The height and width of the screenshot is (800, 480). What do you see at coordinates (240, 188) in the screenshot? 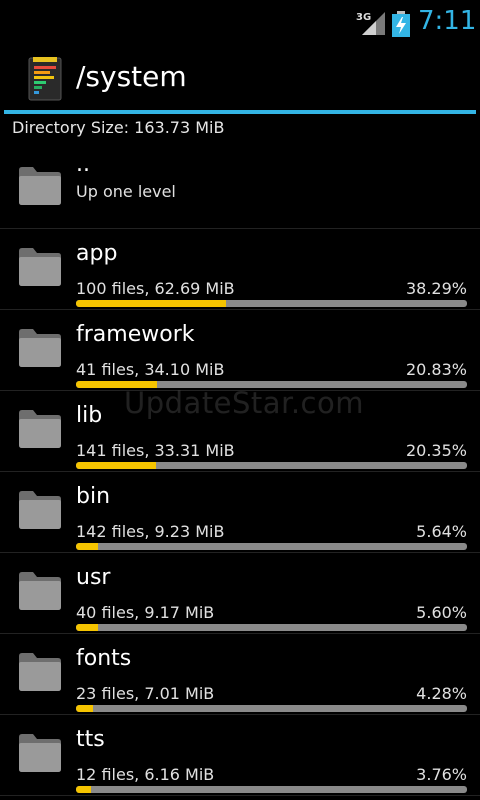
I see `parent-directory-row: .. Up one level` at bounding box center [240, 188].